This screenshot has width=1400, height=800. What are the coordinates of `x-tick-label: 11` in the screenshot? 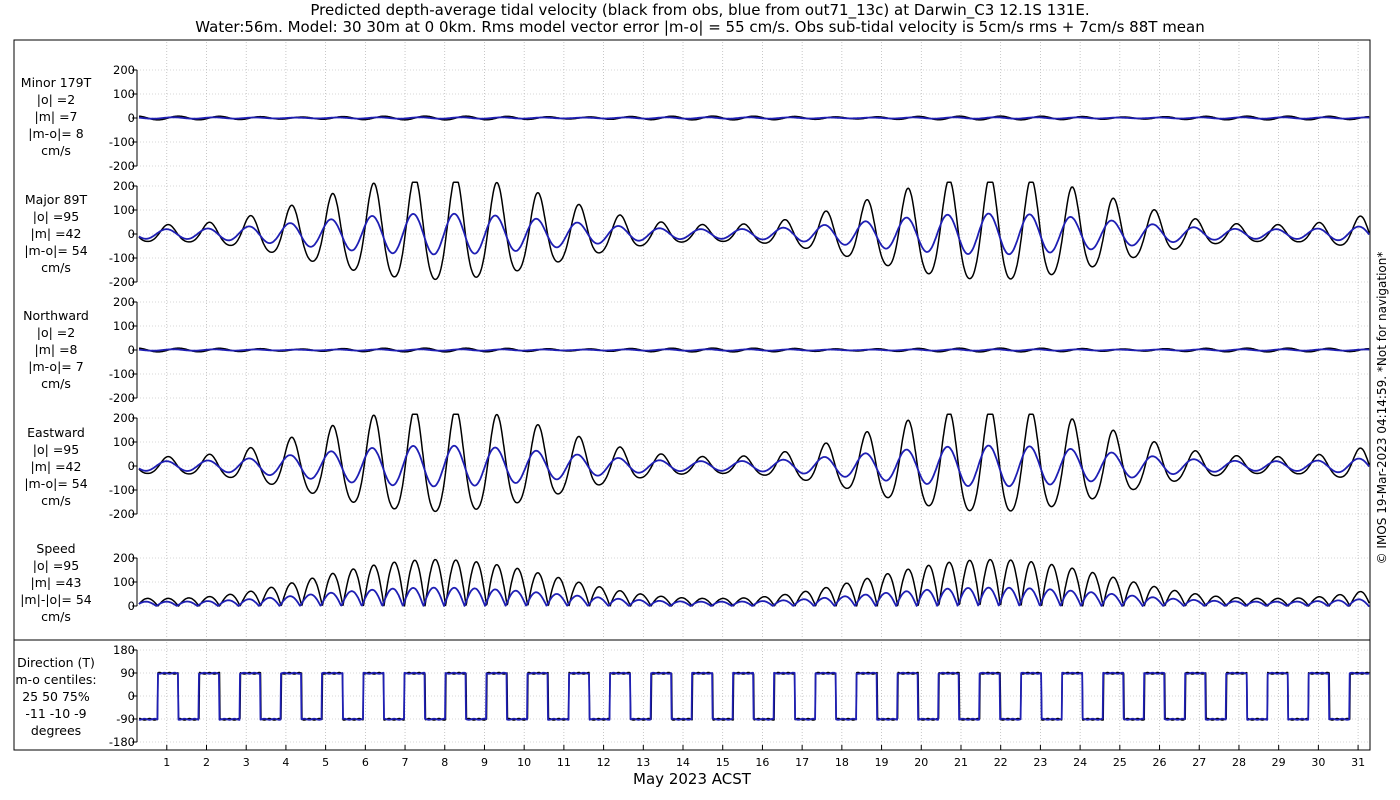 It's located at (564, 762).